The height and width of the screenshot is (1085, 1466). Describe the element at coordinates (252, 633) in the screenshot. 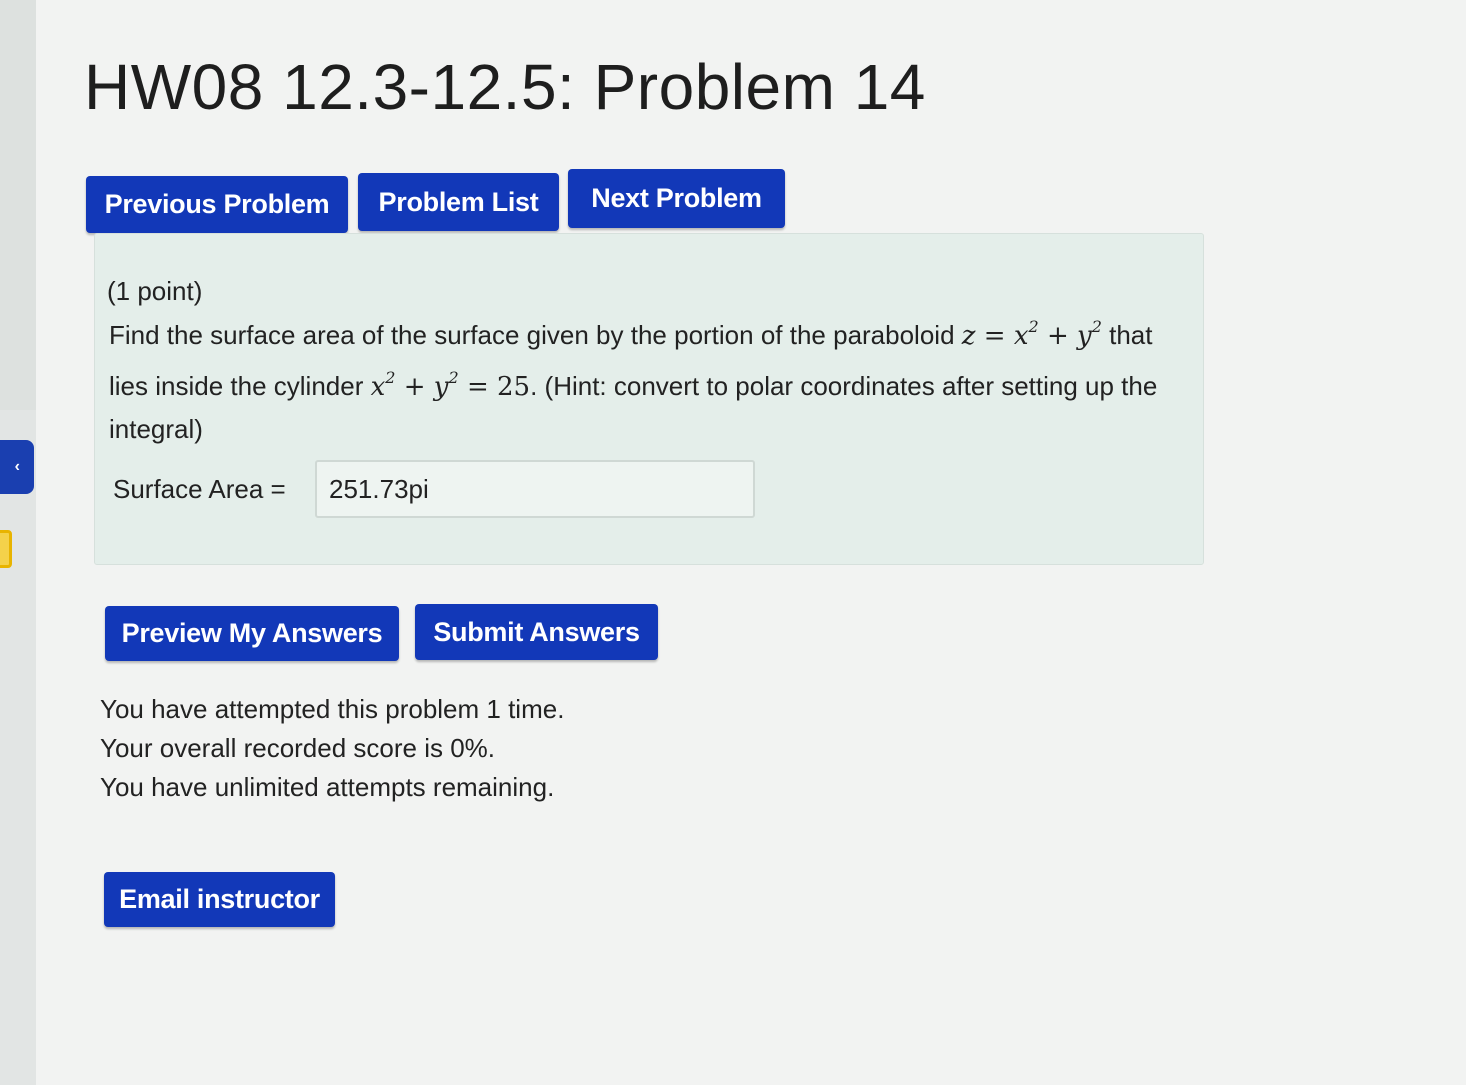

I see `preview-answers-button: Preview My Answers` at that location.